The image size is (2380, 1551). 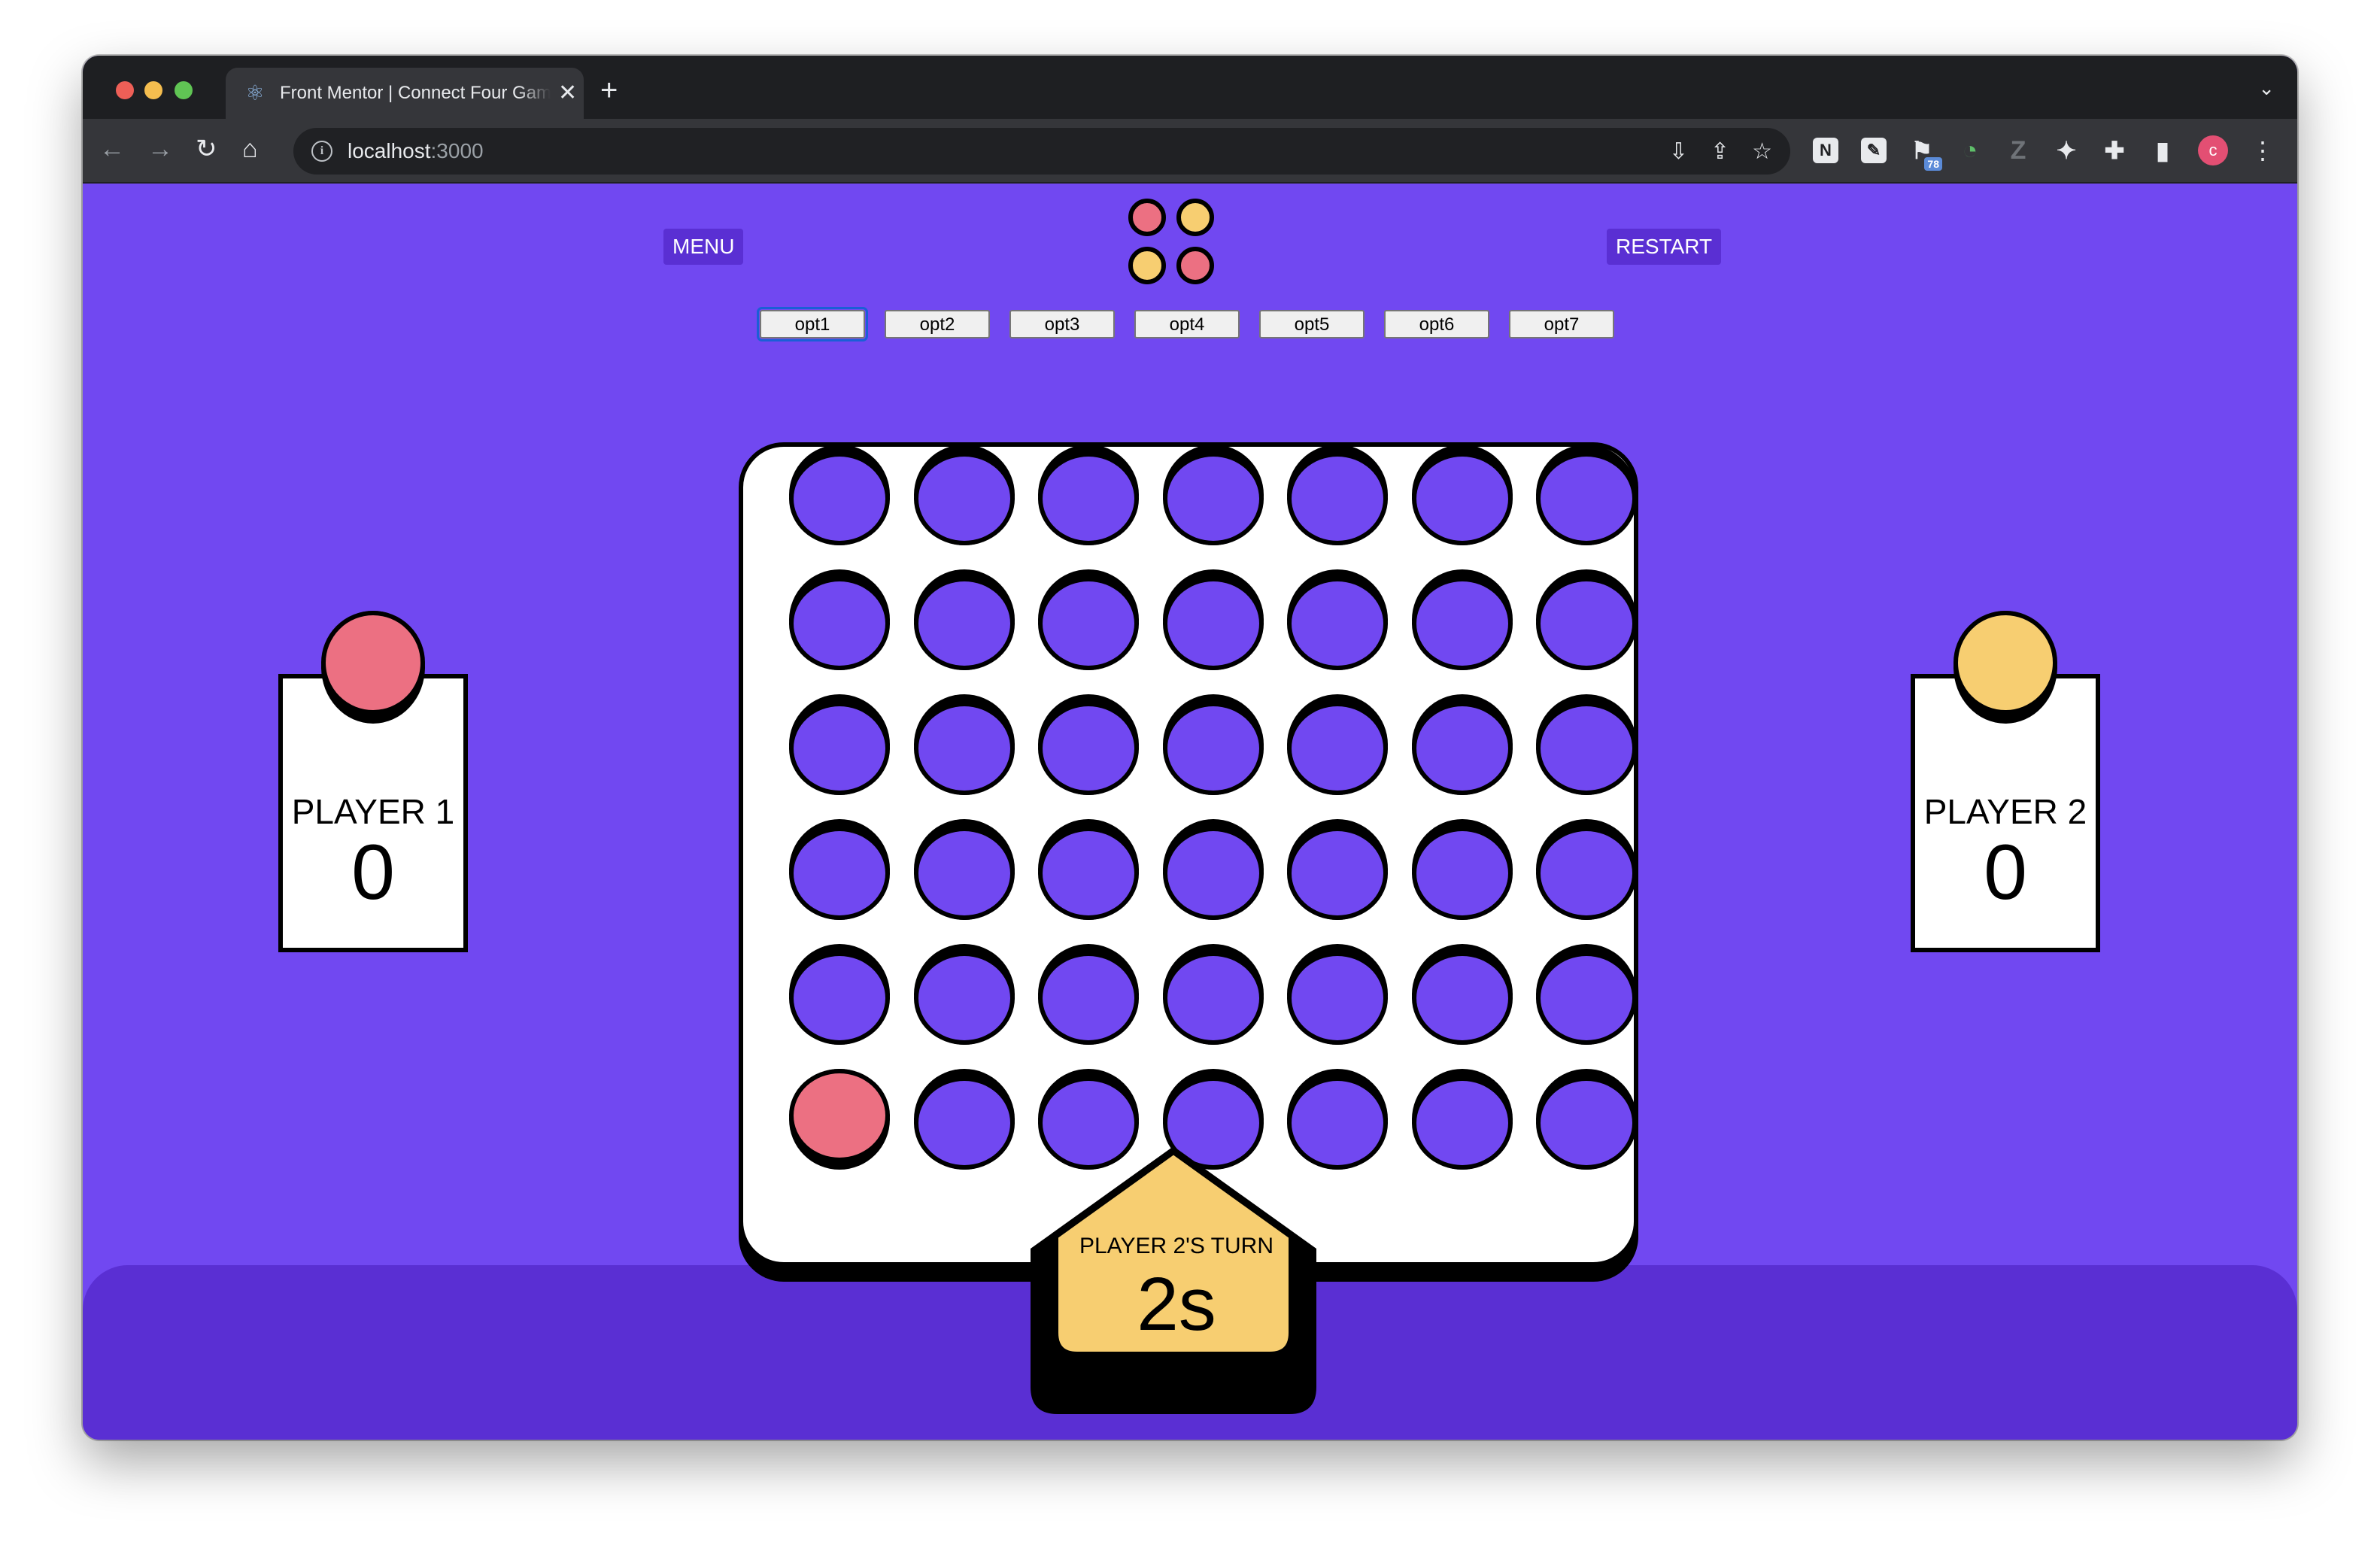 What do you see at coordinates (2066, 151) in the screenshot?
I see `magic-extension-icon: ✦` at bounding box center [2066, 151].